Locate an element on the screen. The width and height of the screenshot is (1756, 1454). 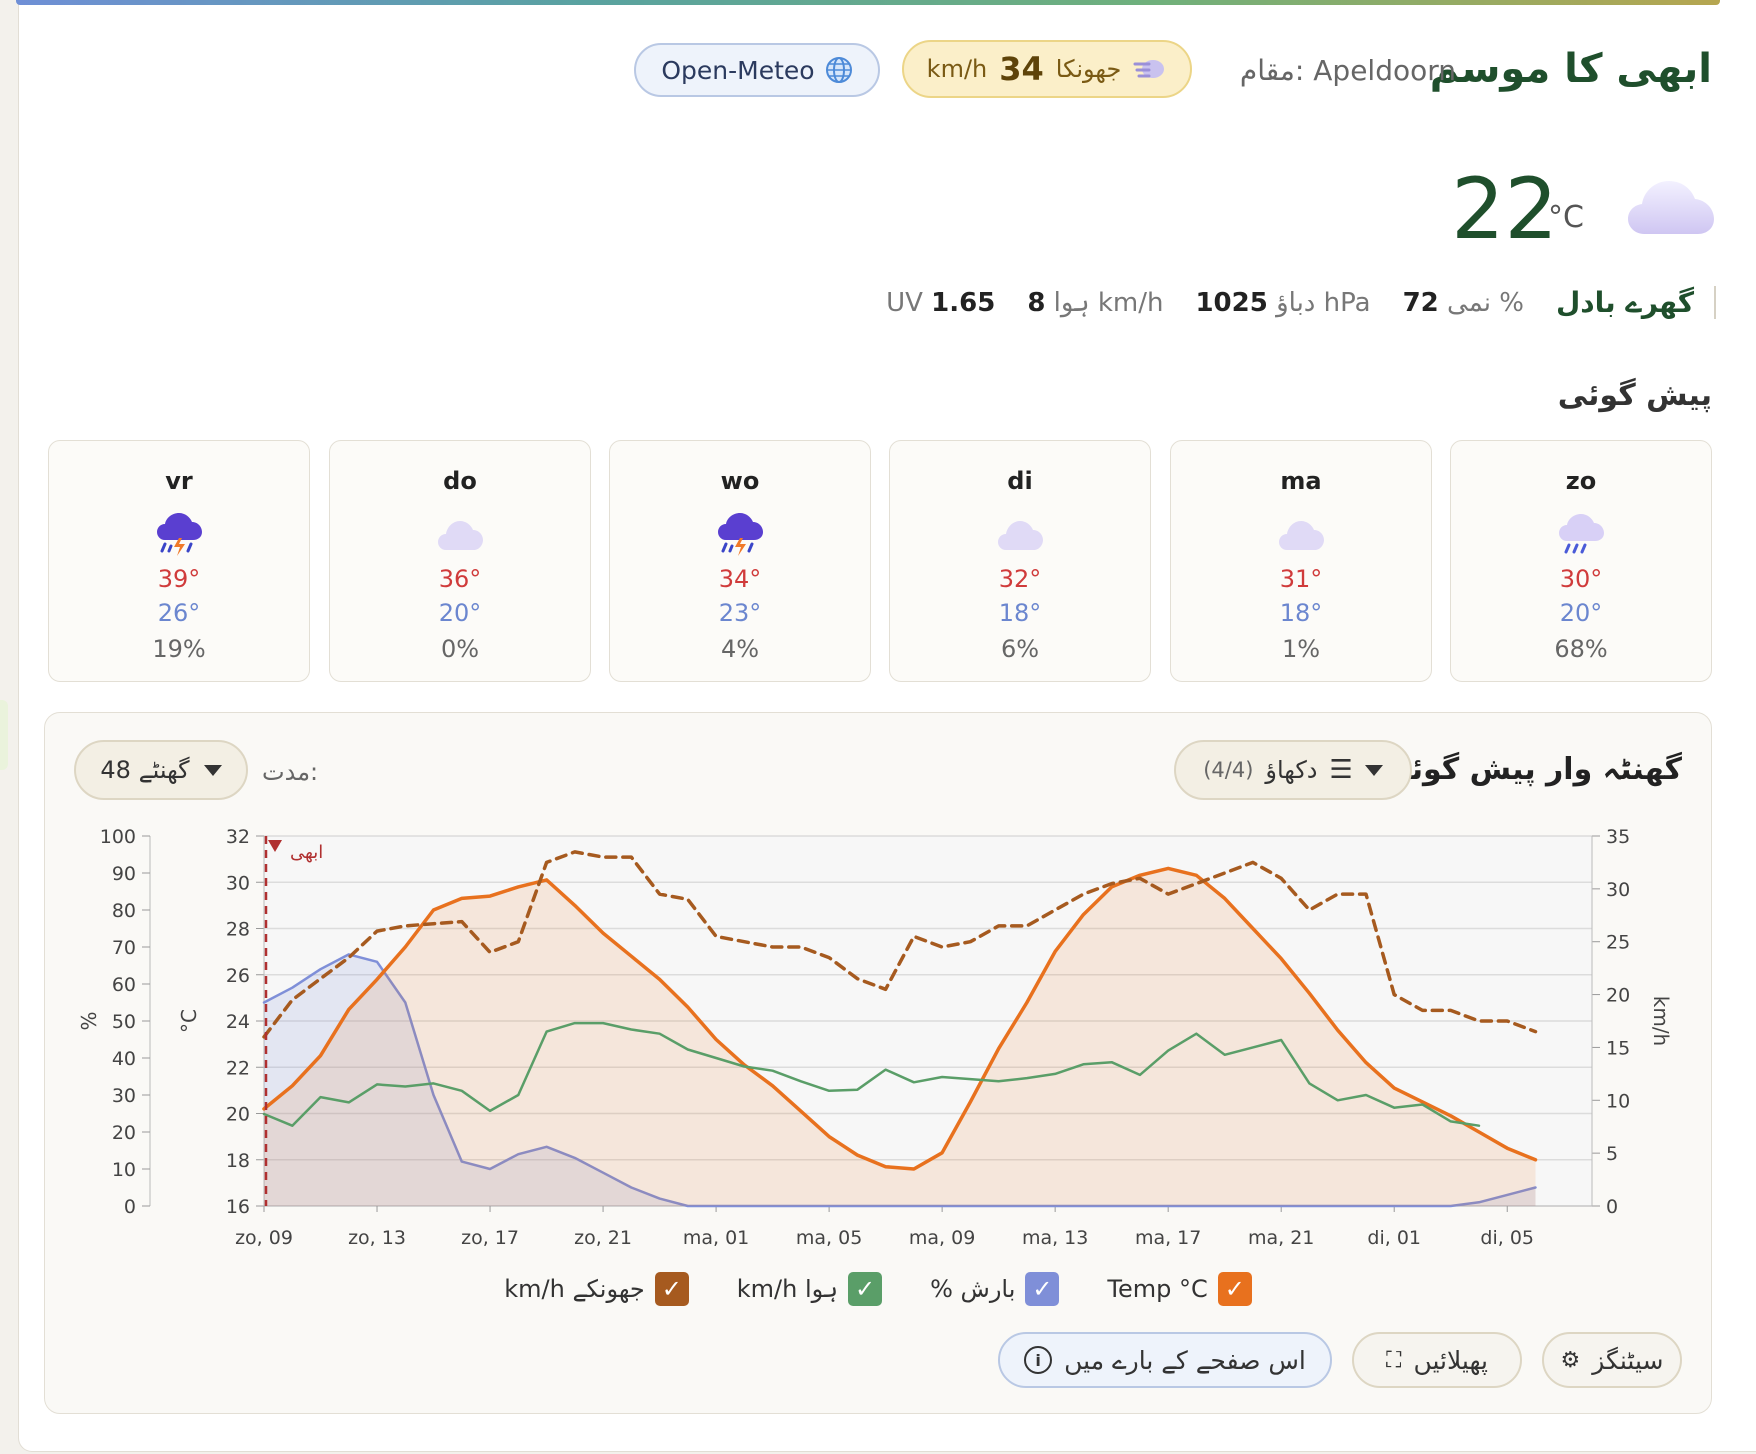
y-kmh-title: km/h is located at coordinates (1661, 1021).